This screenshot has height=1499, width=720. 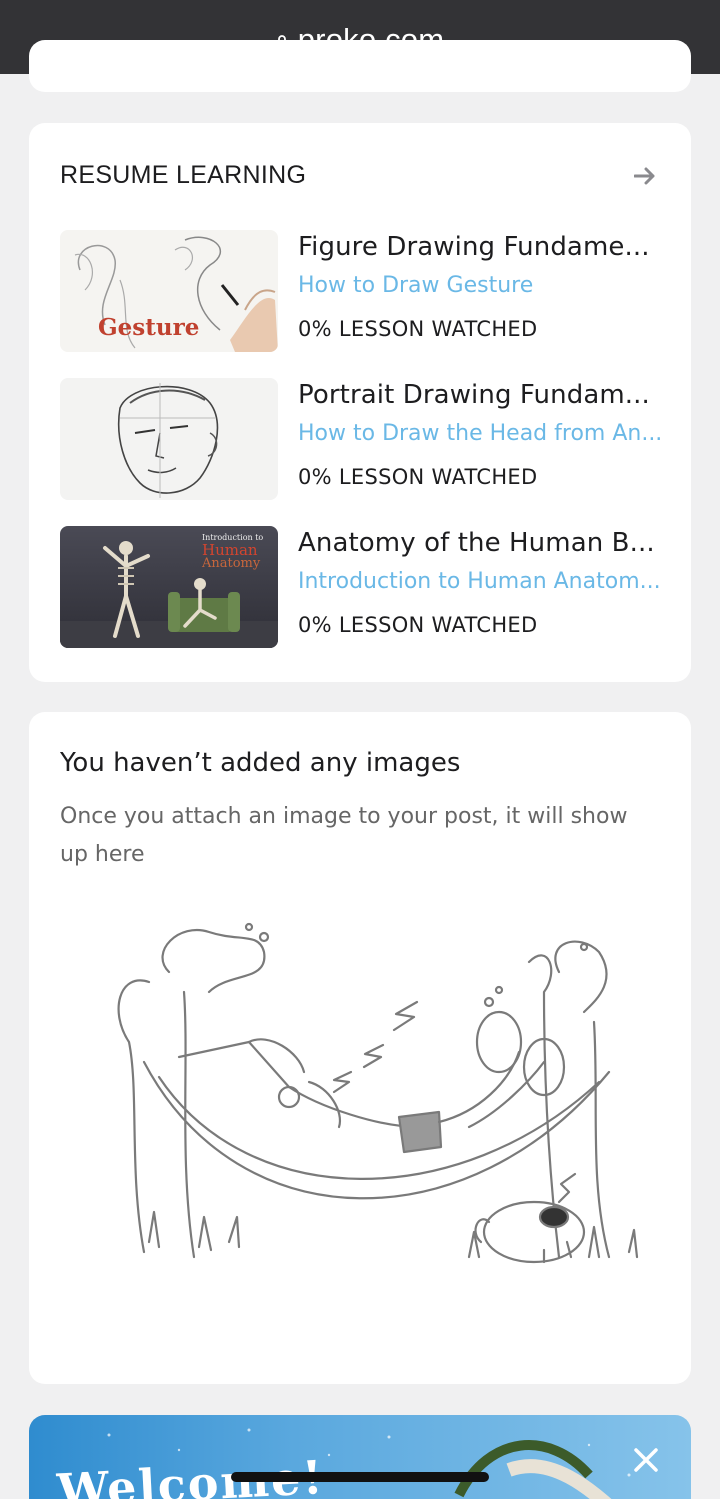 What do you see at coordinates (169, 291) in the screenshot?
I see `course-thumbnail-gesture: Gesture` at bounding box center [169, 291].